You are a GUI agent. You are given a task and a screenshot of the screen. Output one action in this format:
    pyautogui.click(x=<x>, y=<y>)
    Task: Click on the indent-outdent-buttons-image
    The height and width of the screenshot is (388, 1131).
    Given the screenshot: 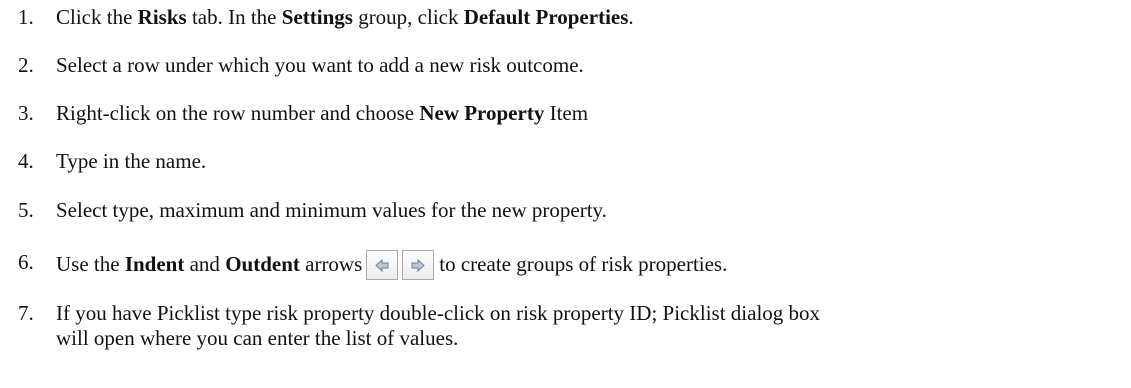 What is the action you would take?
    pyautogui.click(x=400, y=265)
    